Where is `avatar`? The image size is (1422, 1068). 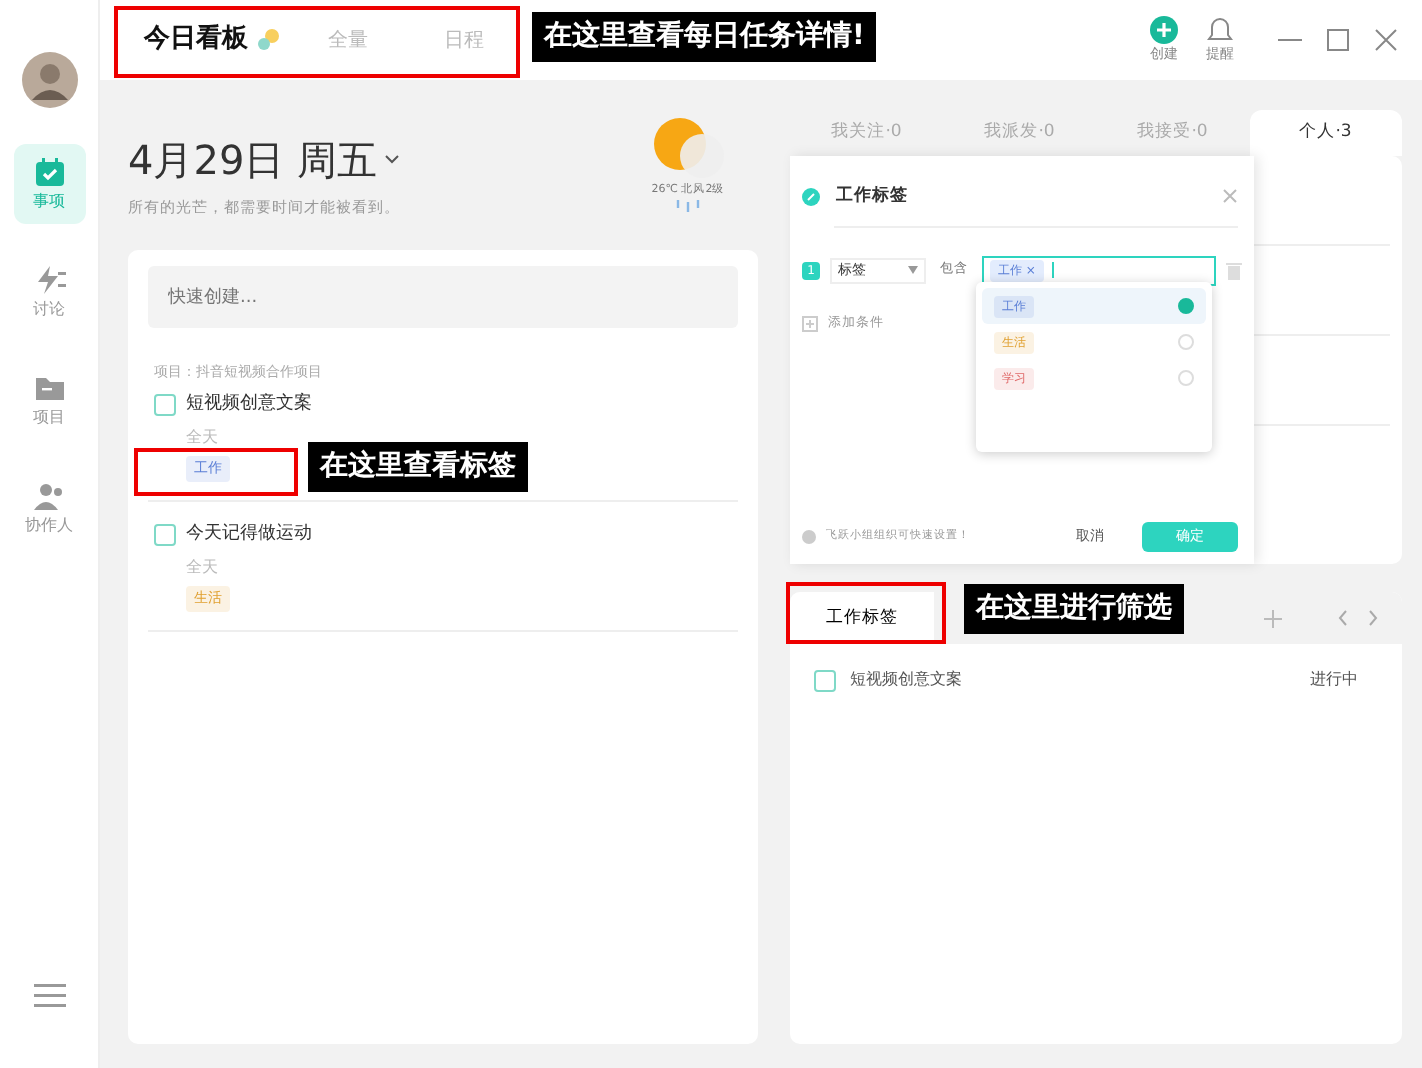
avatar is located at coordinates (49, 80).